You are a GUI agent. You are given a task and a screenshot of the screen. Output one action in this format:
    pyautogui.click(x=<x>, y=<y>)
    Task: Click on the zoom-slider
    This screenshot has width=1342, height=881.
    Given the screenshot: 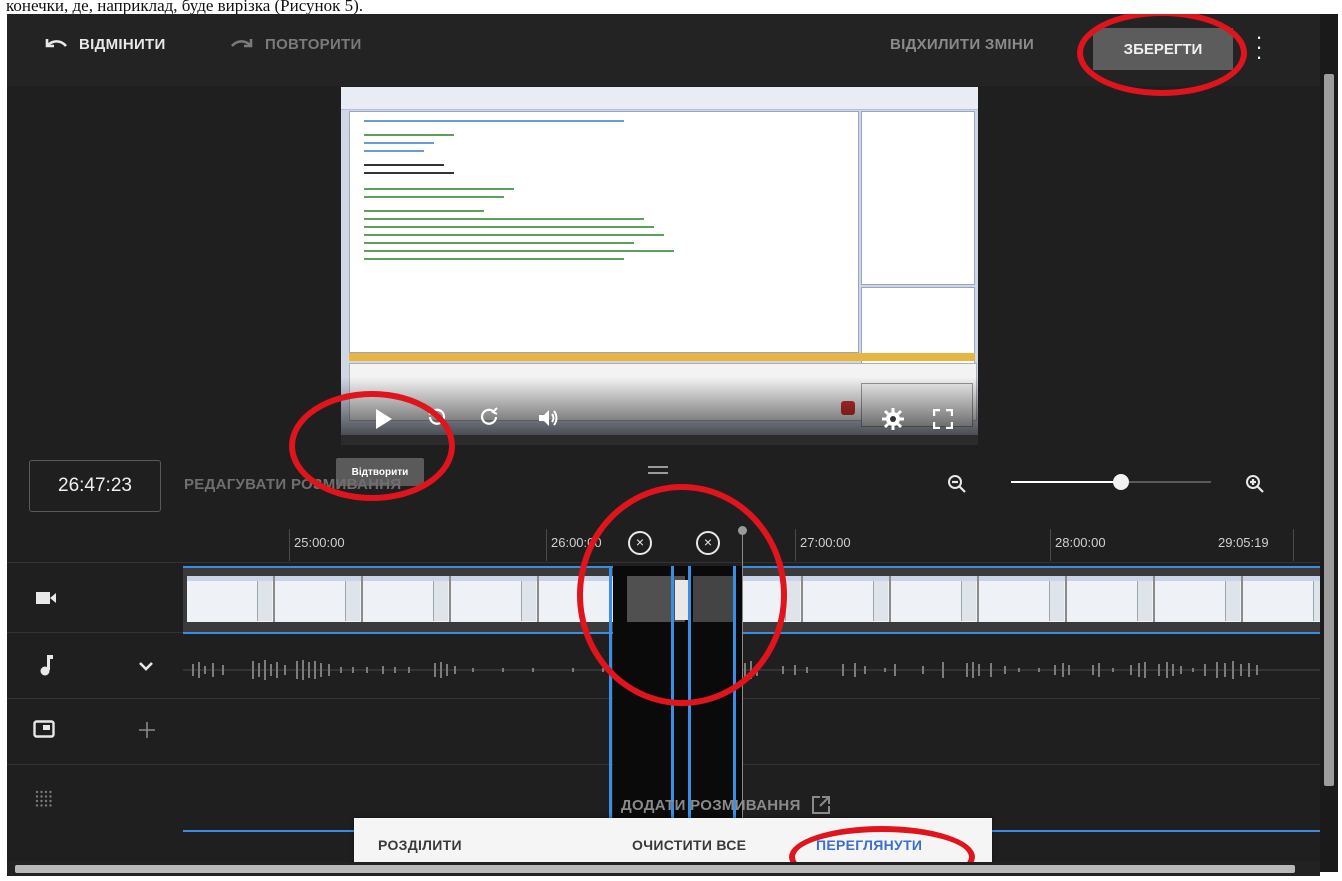 What is the action you would take?
    pyautogui.click(x=1111, y=482)
    